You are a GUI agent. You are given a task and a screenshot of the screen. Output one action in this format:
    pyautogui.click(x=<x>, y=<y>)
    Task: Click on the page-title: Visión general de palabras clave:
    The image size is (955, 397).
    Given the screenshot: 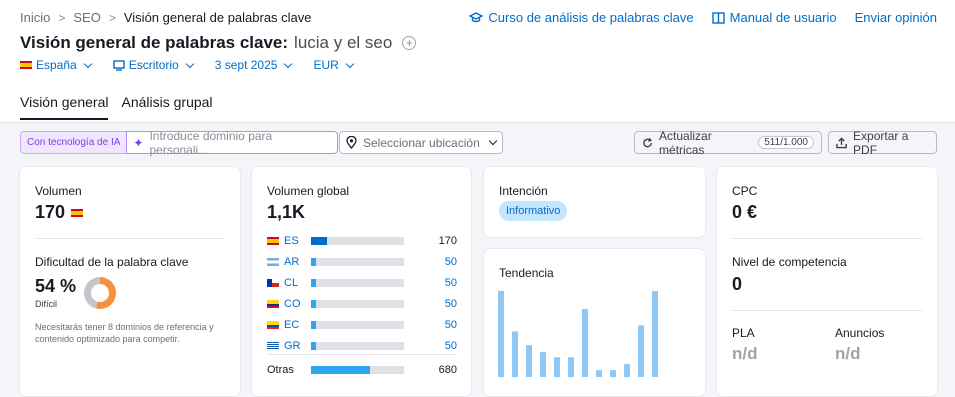 What is the action you would take?
    pyautogui.click(x=154, y=42)
    